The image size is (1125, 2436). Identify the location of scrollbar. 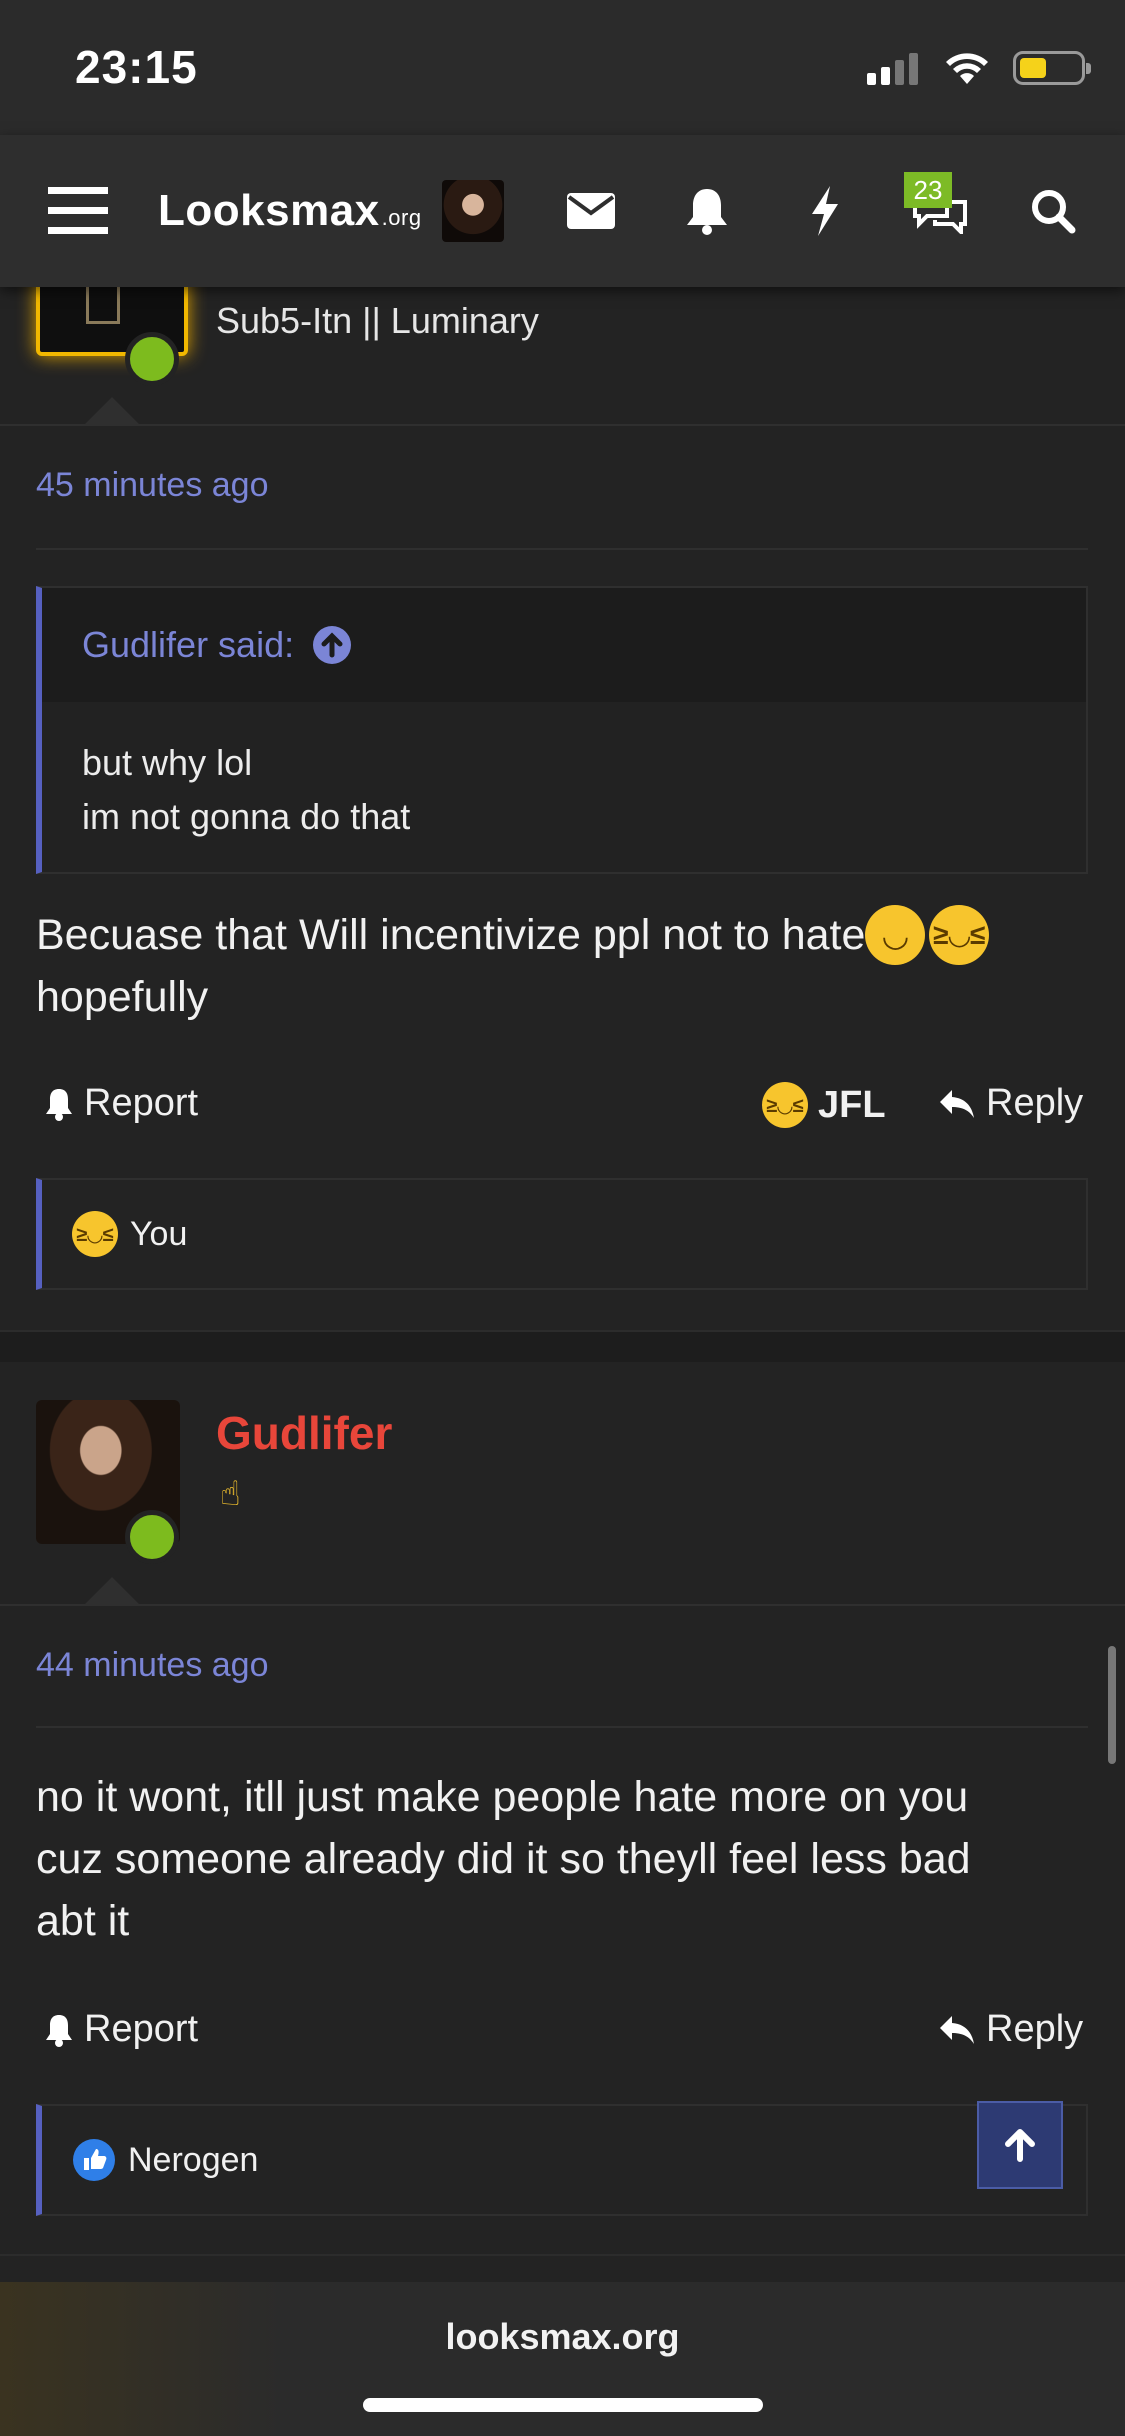
(1112, 1705).